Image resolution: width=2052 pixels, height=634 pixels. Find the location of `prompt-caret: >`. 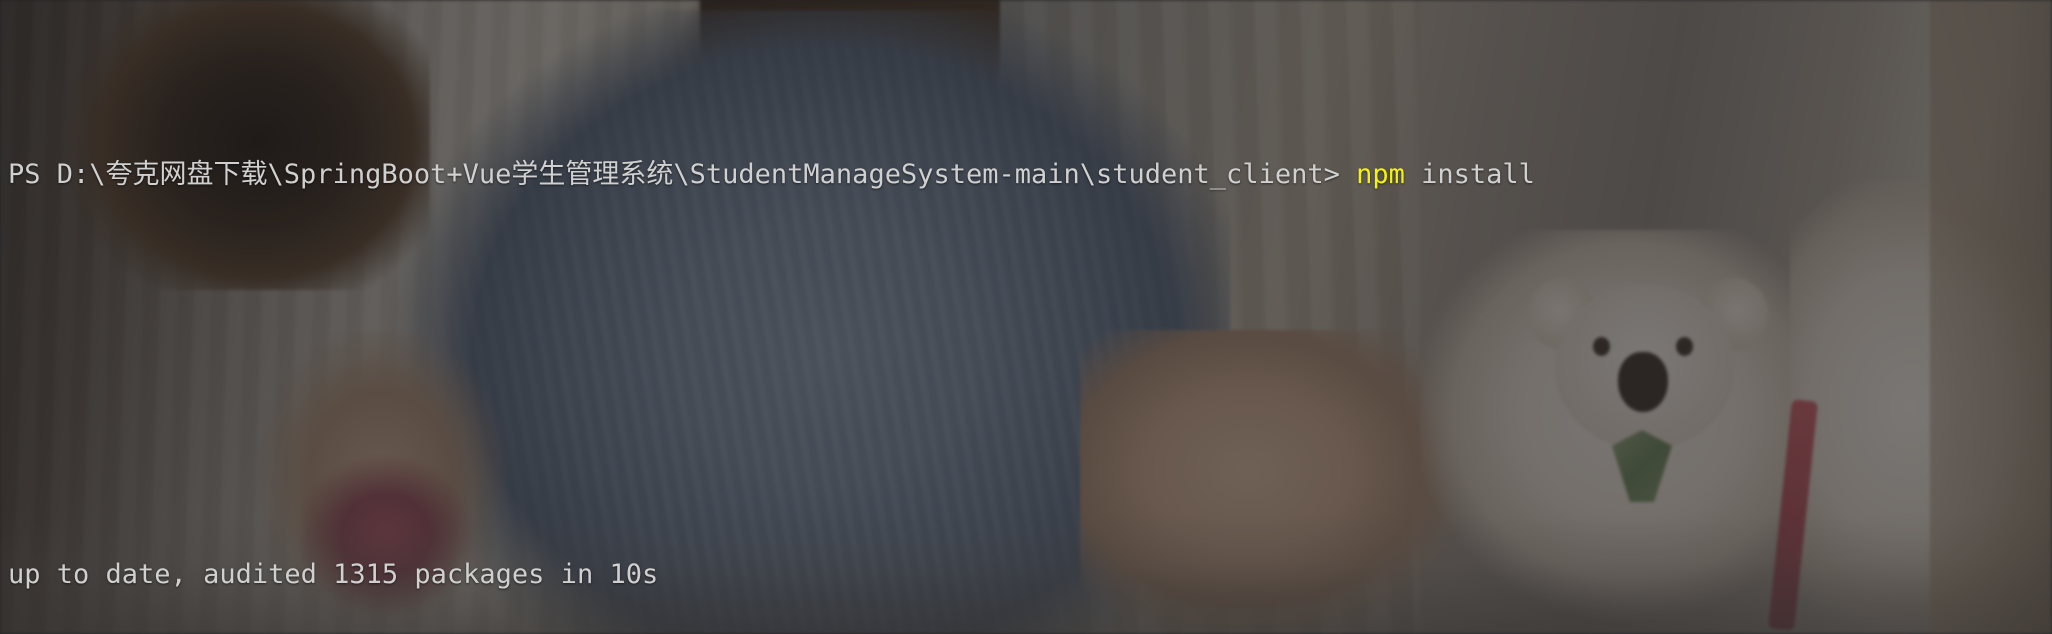

prompt-caret: > is located at coordinates (1340, 174).